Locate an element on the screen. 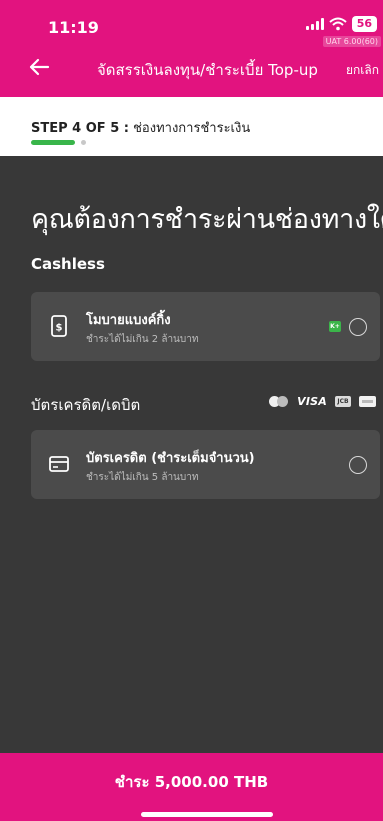  jcb-logo: JCB is located at coordinates (343, 401).